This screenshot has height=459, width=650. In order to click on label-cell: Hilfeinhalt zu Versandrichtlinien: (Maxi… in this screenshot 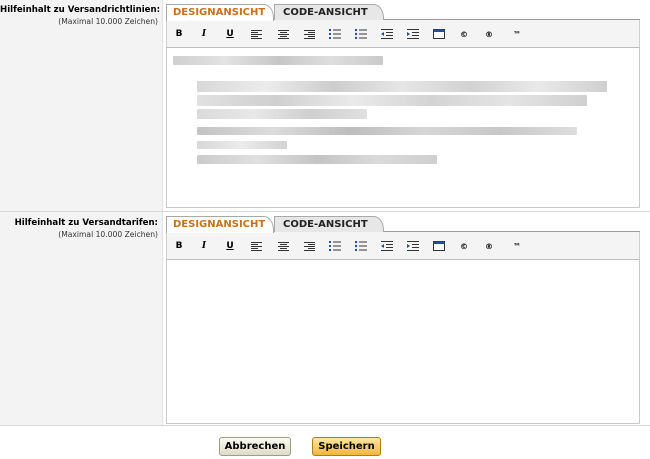, I will do `click(81, 105)`.